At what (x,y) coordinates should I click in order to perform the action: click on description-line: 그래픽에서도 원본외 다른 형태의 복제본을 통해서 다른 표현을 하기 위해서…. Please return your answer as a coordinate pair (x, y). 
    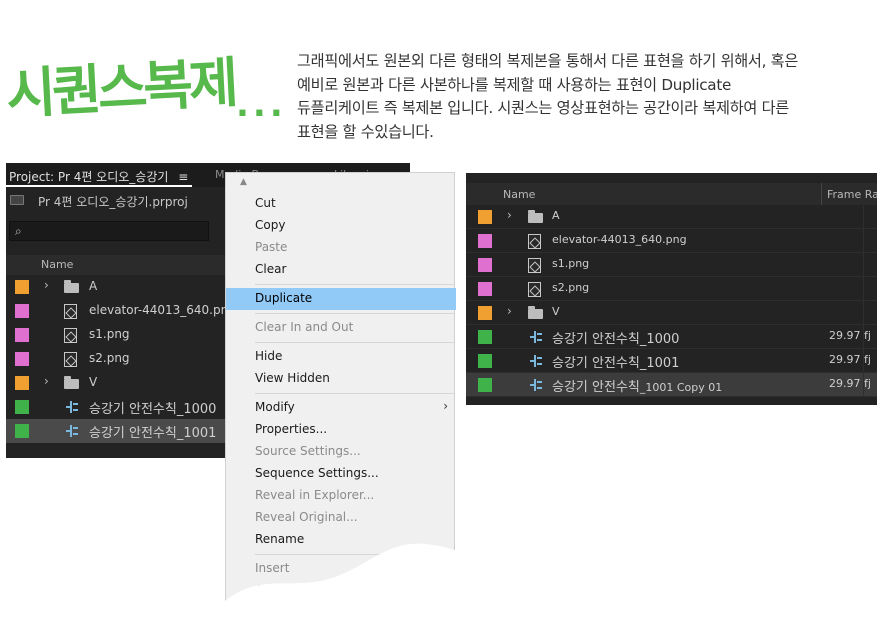
    Looking at the image, I should click on (547, 61).